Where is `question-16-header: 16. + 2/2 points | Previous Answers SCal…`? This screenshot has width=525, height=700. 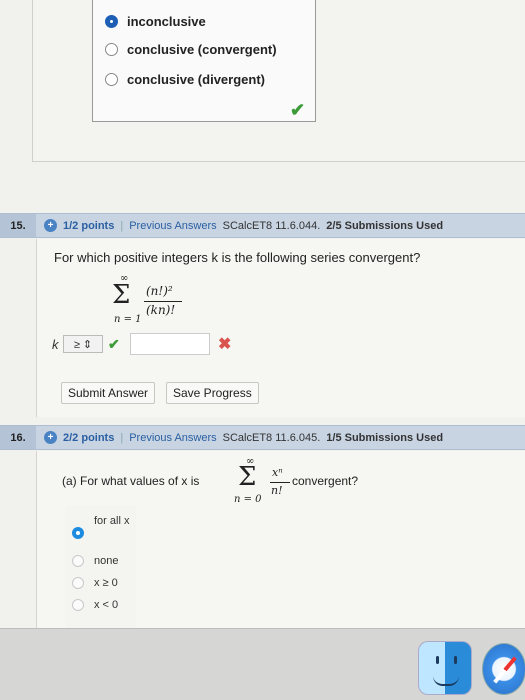 question-16-header: 16. + 2/2 points | Previous Answers SCal… is located at coordinates (262, 437).